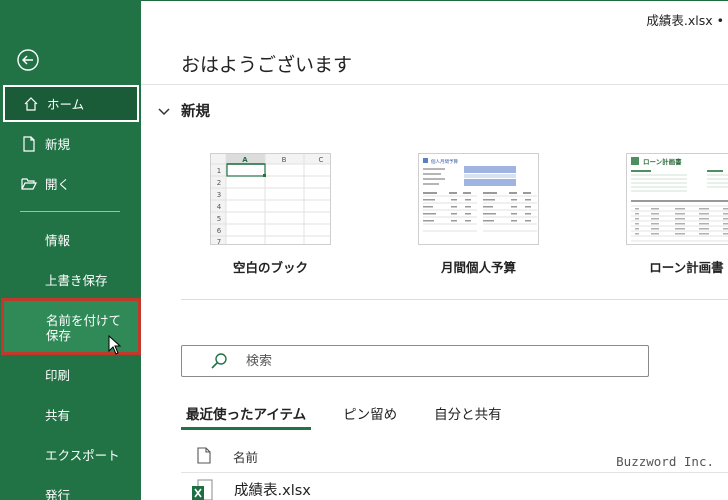 The width and height of the screenshot is (728, 500). Describe the element at coordinates (29, 184) in the screenshot. I see `folder-open-icon` at that location.